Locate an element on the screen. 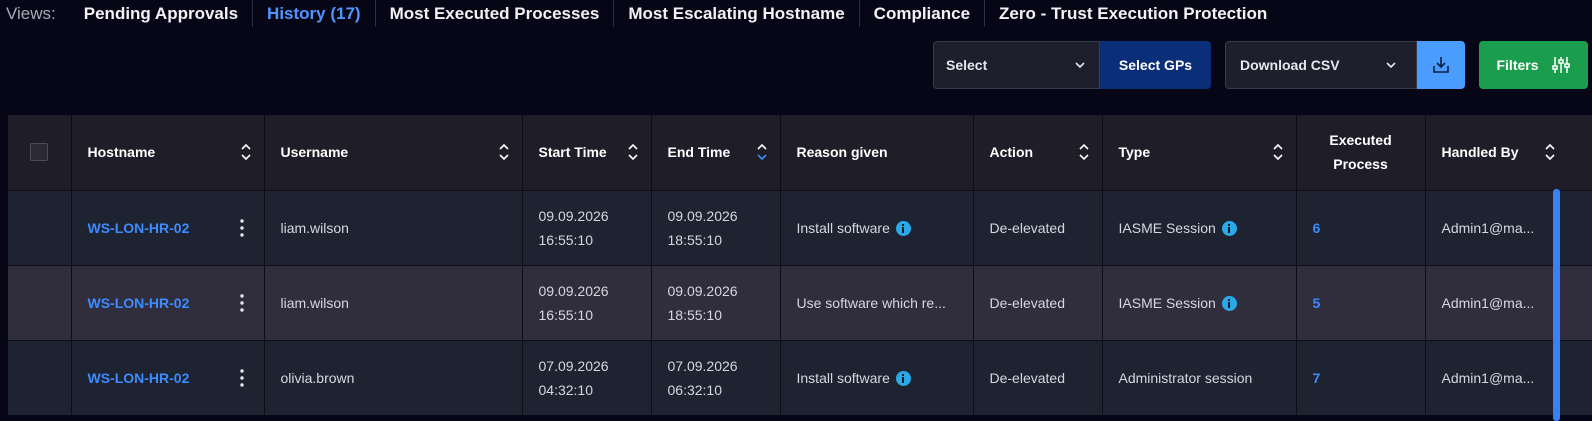  column-header-start-time: Start Time is located at coordinates (587, 152).